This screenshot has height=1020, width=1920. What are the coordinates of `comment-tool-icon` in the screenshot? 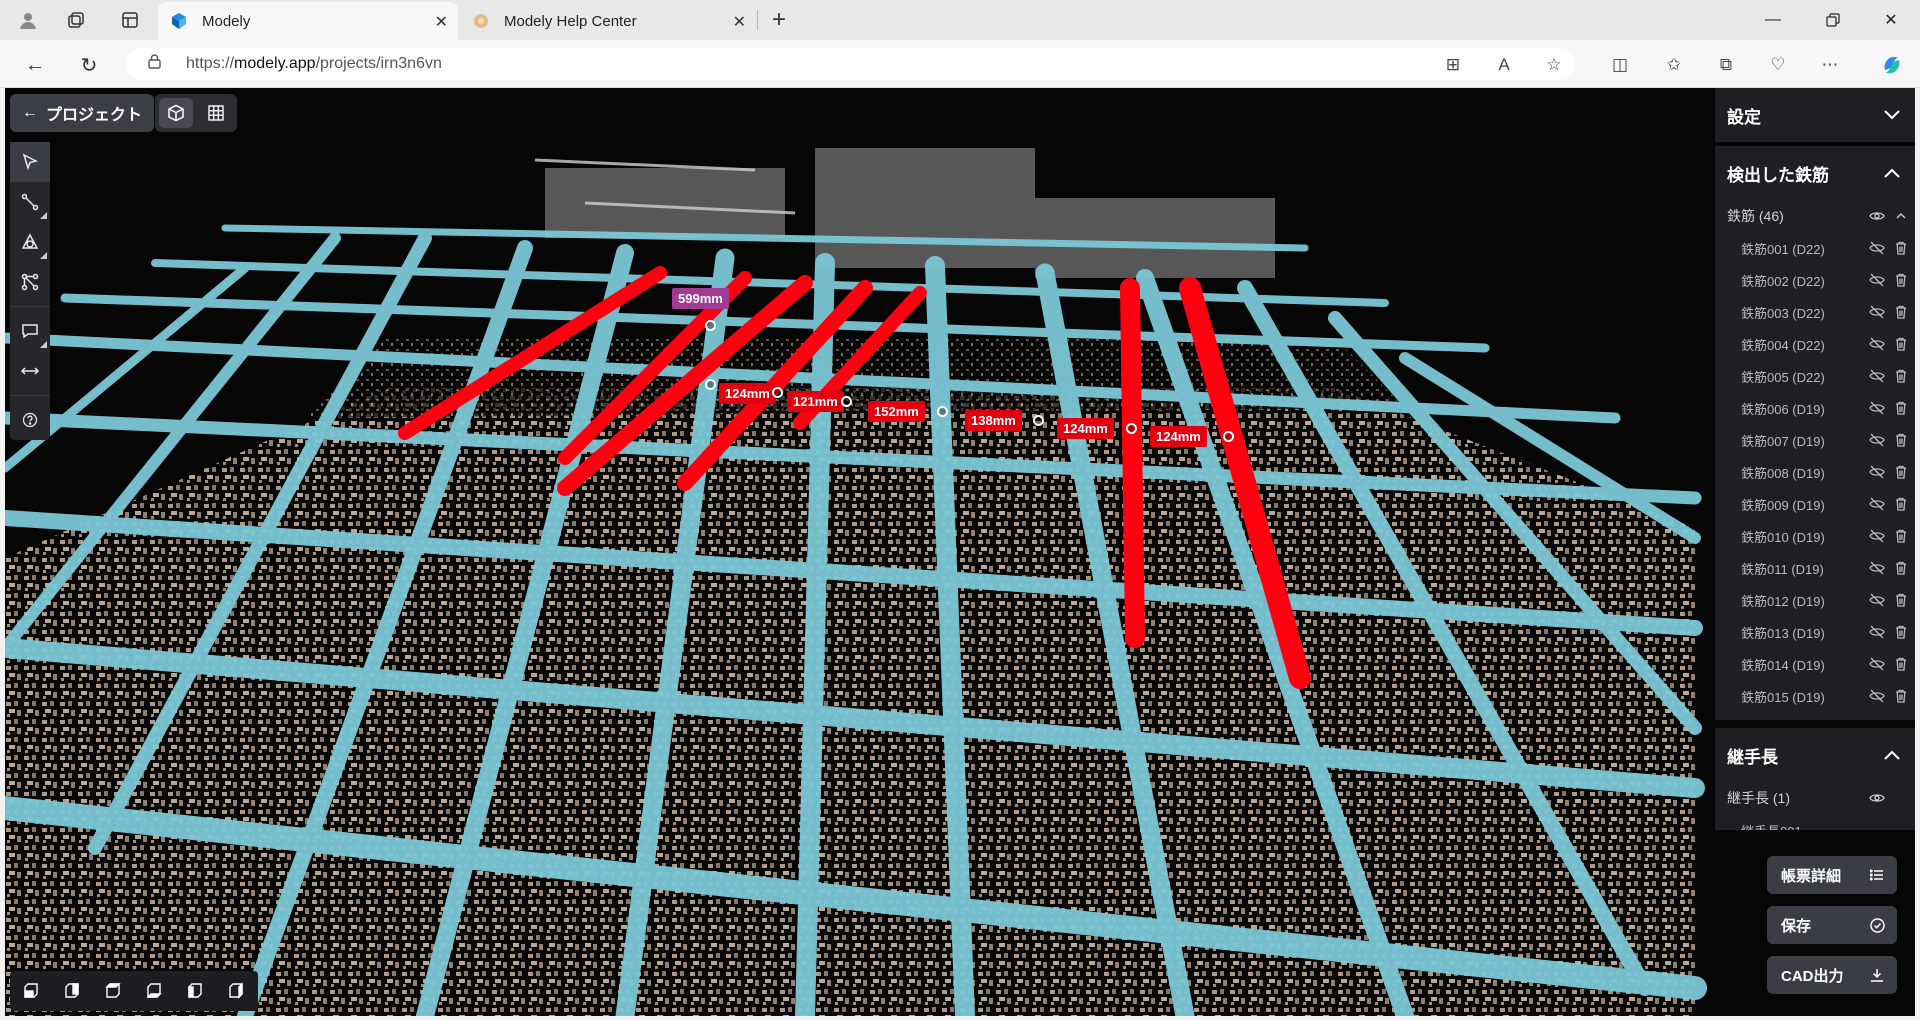 It's located at (30, 331).